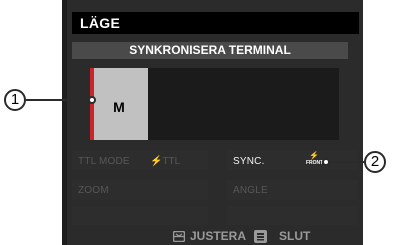 The height and width of the screenshot is (245, 395). Describe the element at coordinates (179, 236) in the screenshot. I see `dpad-icon` at that location.